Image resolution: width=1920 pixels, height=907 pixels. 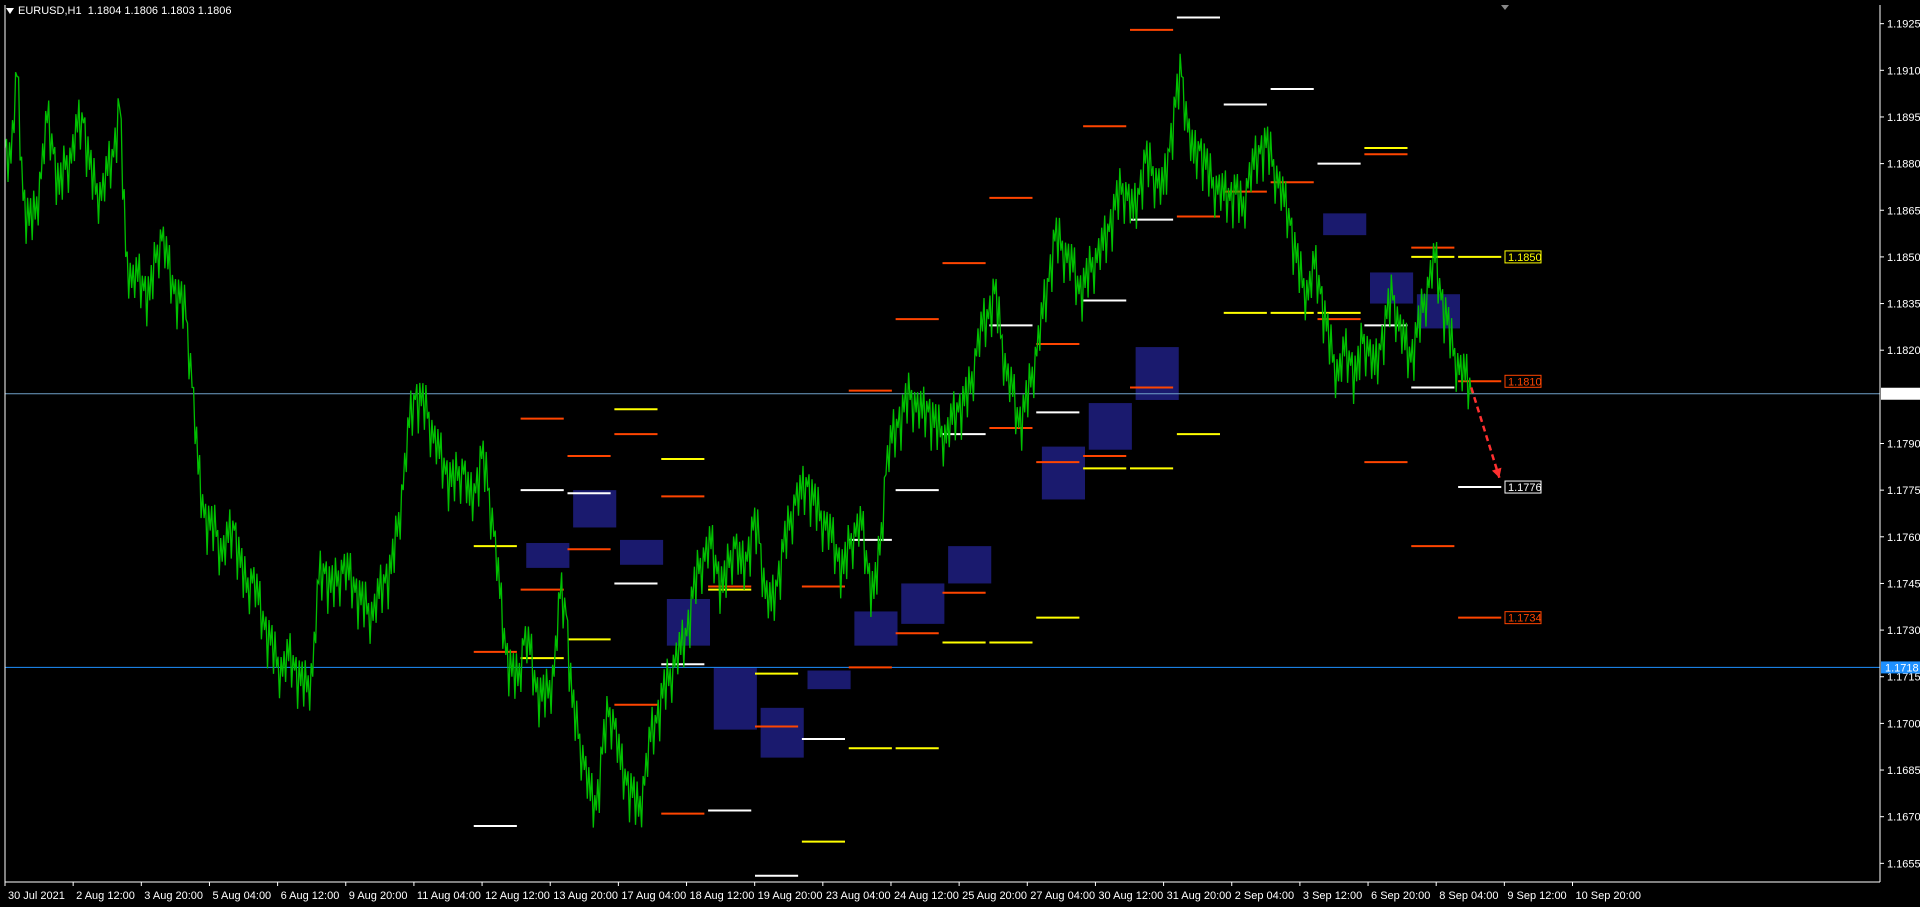 I want to click on y-tick-label: 1.1685, so click(x=1903, y=771).